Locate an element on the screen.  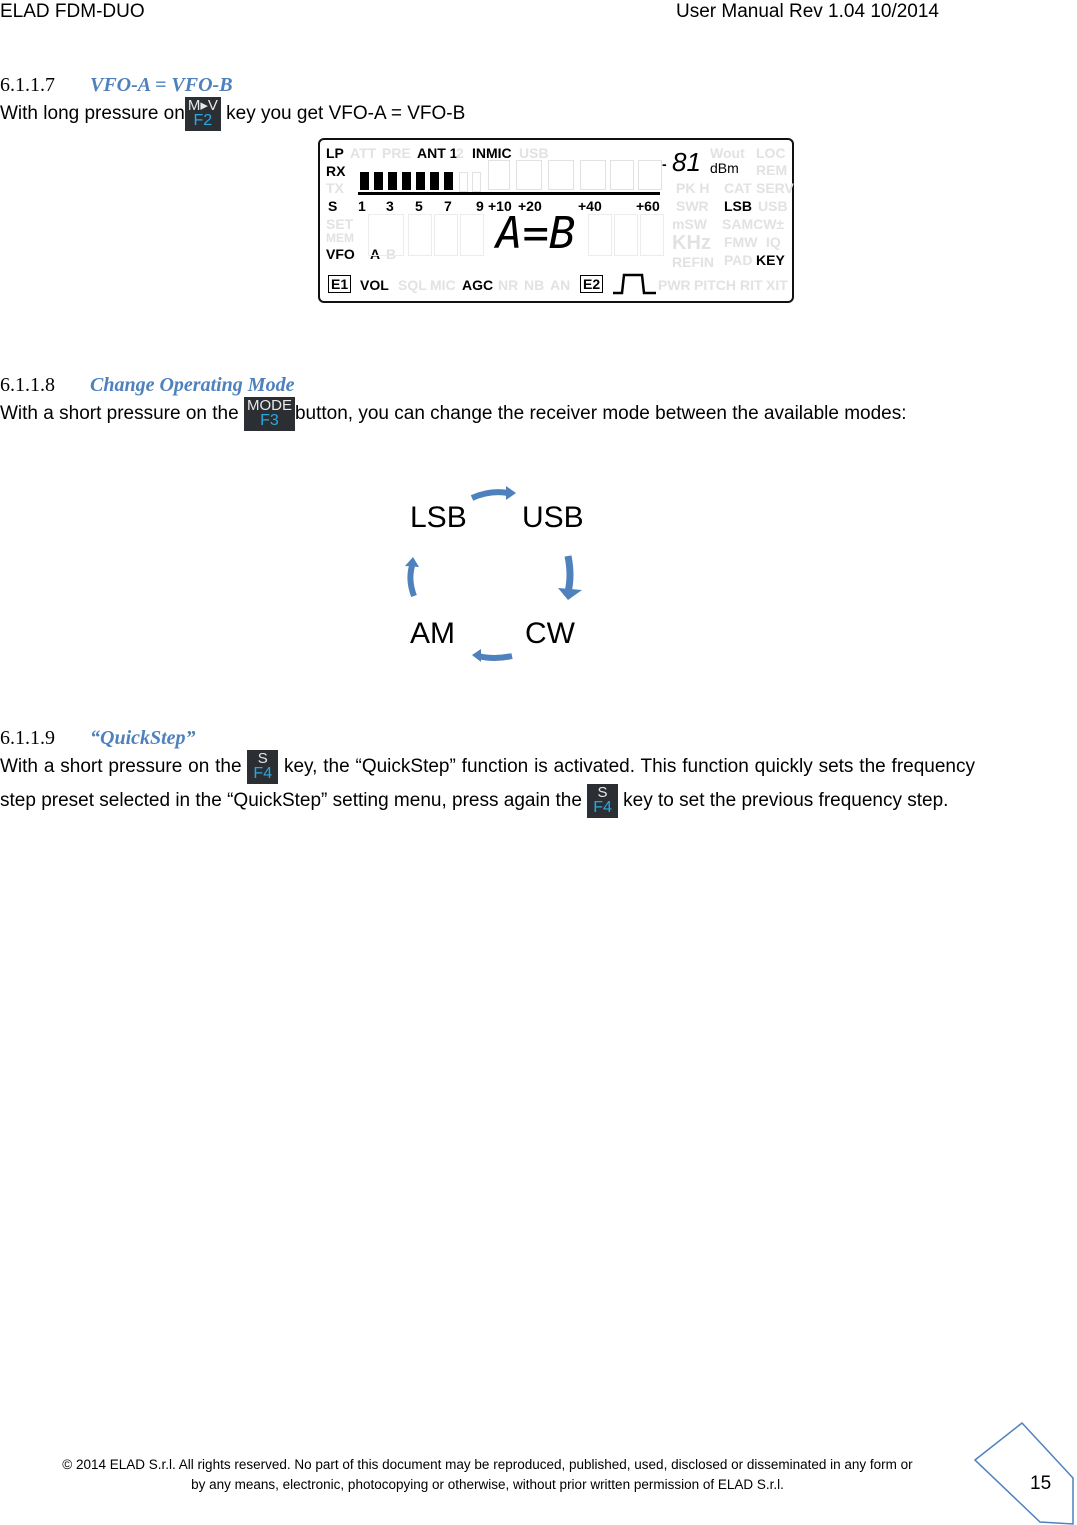
lcd-wout: Wout is located at coordinates (727, 153).